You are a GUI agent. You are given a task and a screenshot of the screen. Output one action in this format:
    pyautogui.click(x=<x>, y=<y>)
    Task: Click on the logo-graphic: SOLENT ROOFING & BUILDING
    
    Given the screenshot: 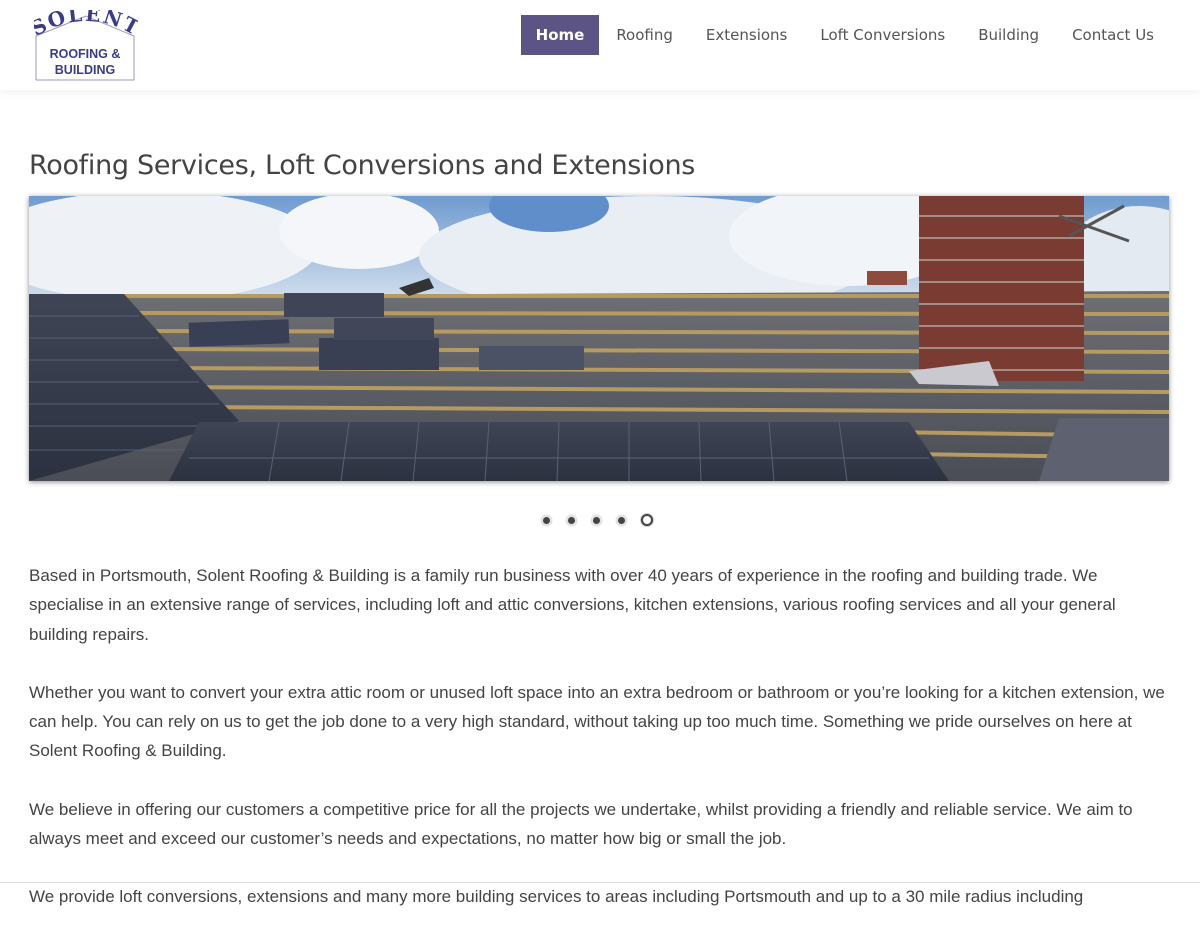 What is the action you would take?
    pyautogui.click(x=85, y=41)
    